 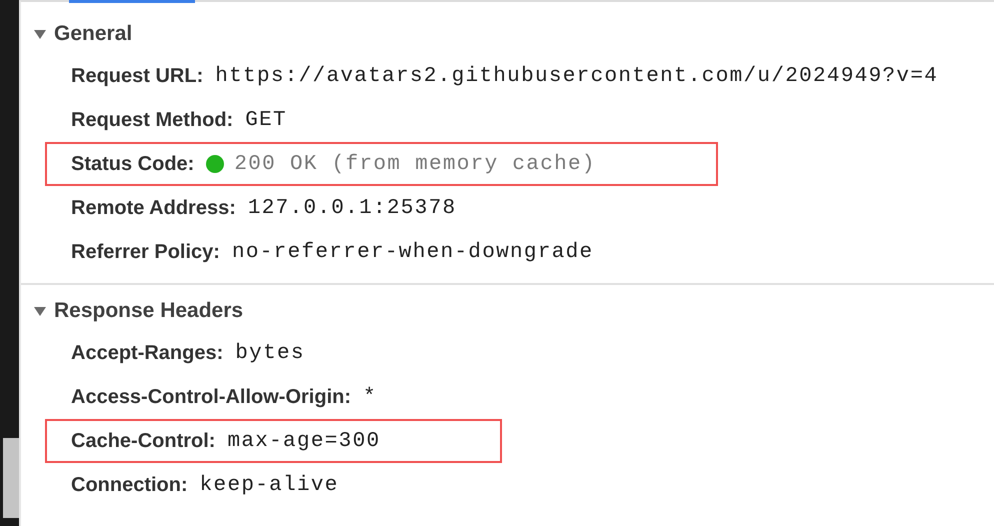 What do you see at coordinates (137, 76) in the screenshot?
I see `header-name: Request URL:` at bounding box center [137, 76].